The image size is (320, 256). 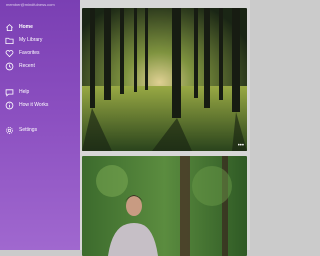 I want to click on nav-label-my-library: My Library, so click(x=31, y=40).